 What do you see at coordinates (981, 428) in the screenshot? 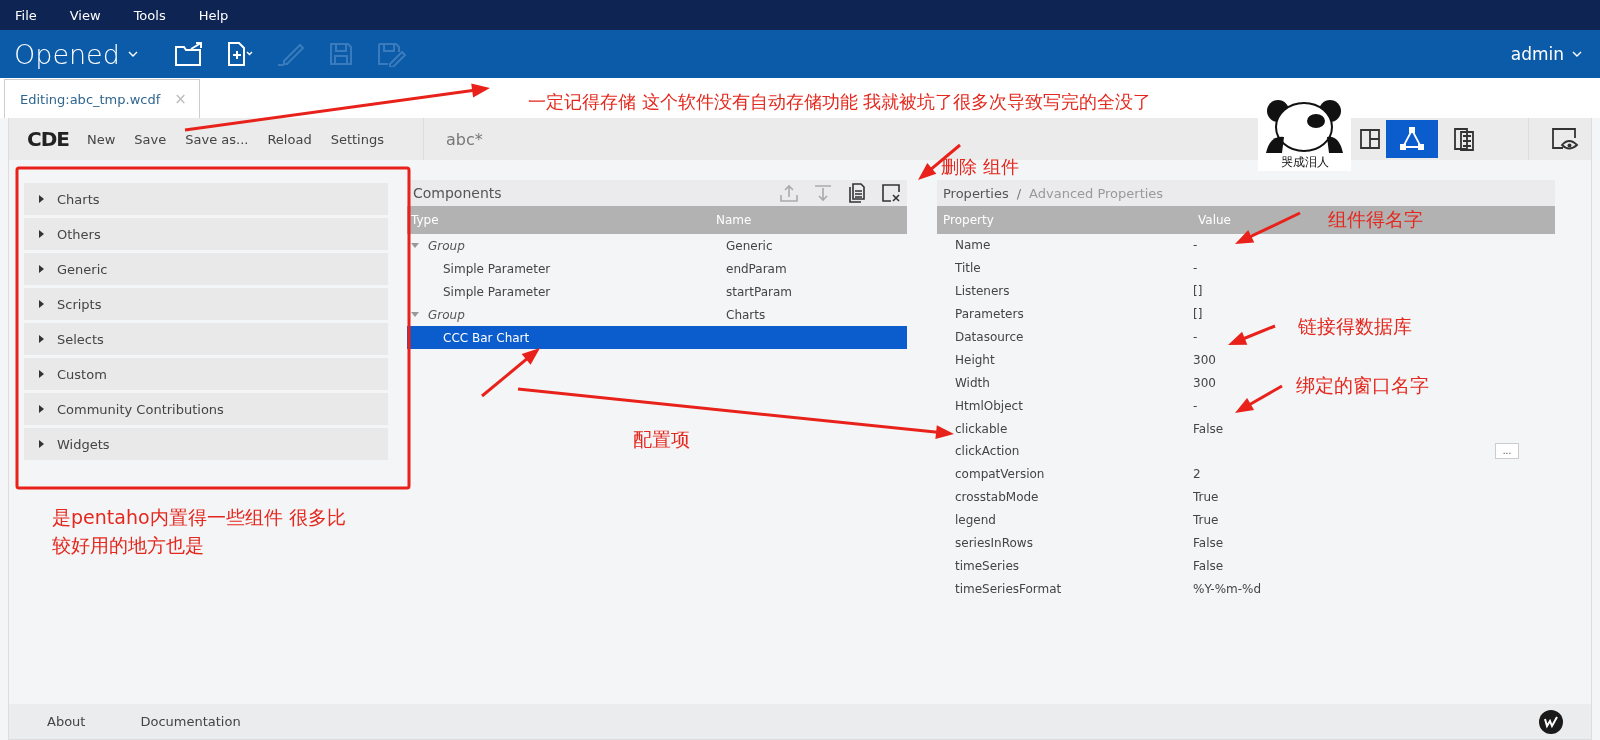
I see `property-name: clickable` at bounding box center [981, 428].